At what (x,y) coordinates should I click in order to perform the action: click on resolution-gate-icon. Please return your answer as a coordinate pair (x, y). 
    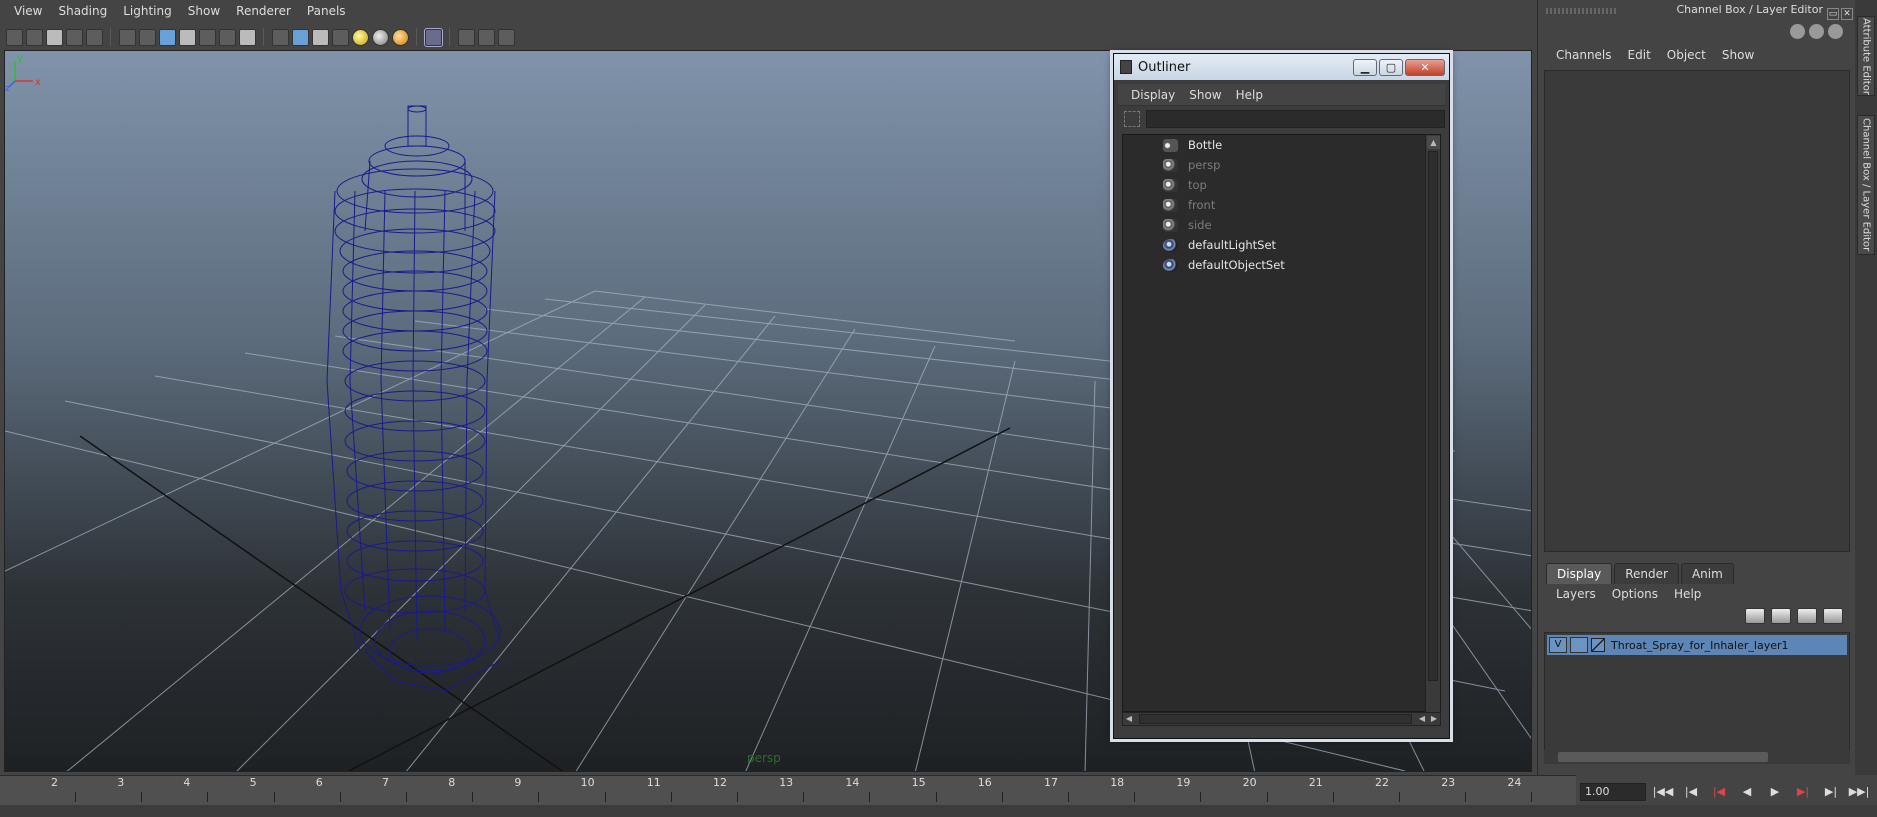
    Looking at the image, I should click on (167, 37).